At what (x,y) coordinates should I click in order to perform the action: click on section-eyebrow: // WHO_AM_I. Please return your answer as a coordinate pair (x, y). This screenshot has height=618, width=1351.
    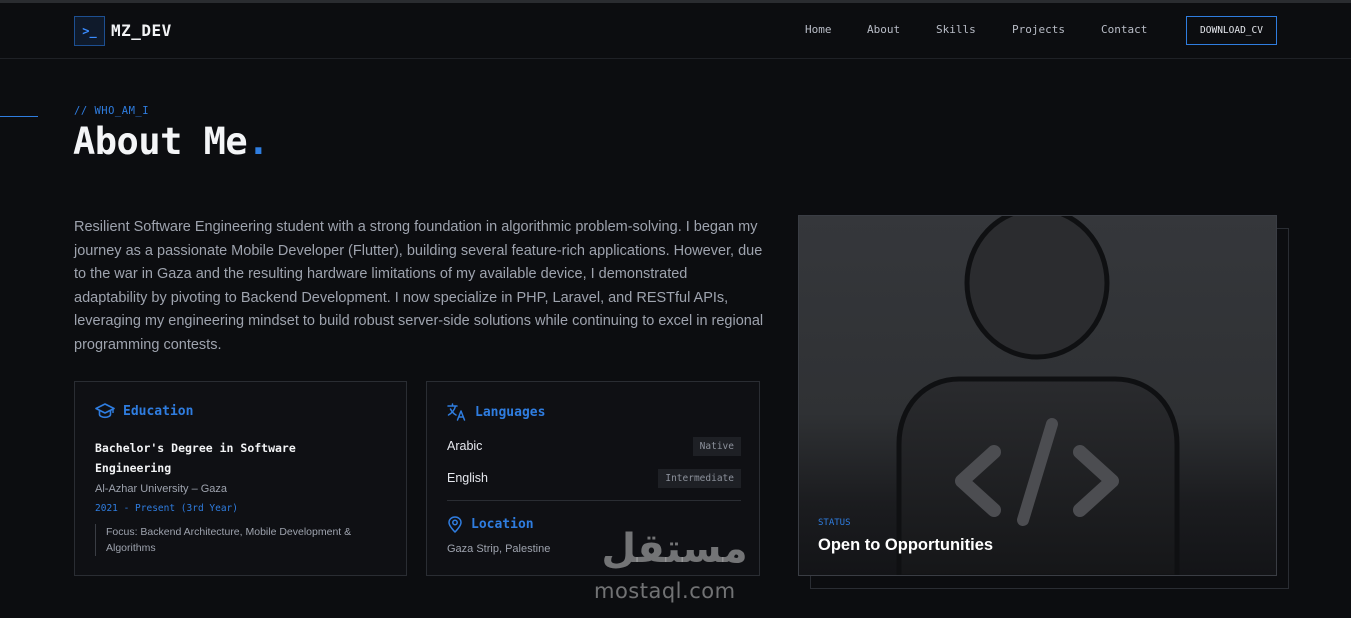
    Looking at the image, I should click on (112, 111).